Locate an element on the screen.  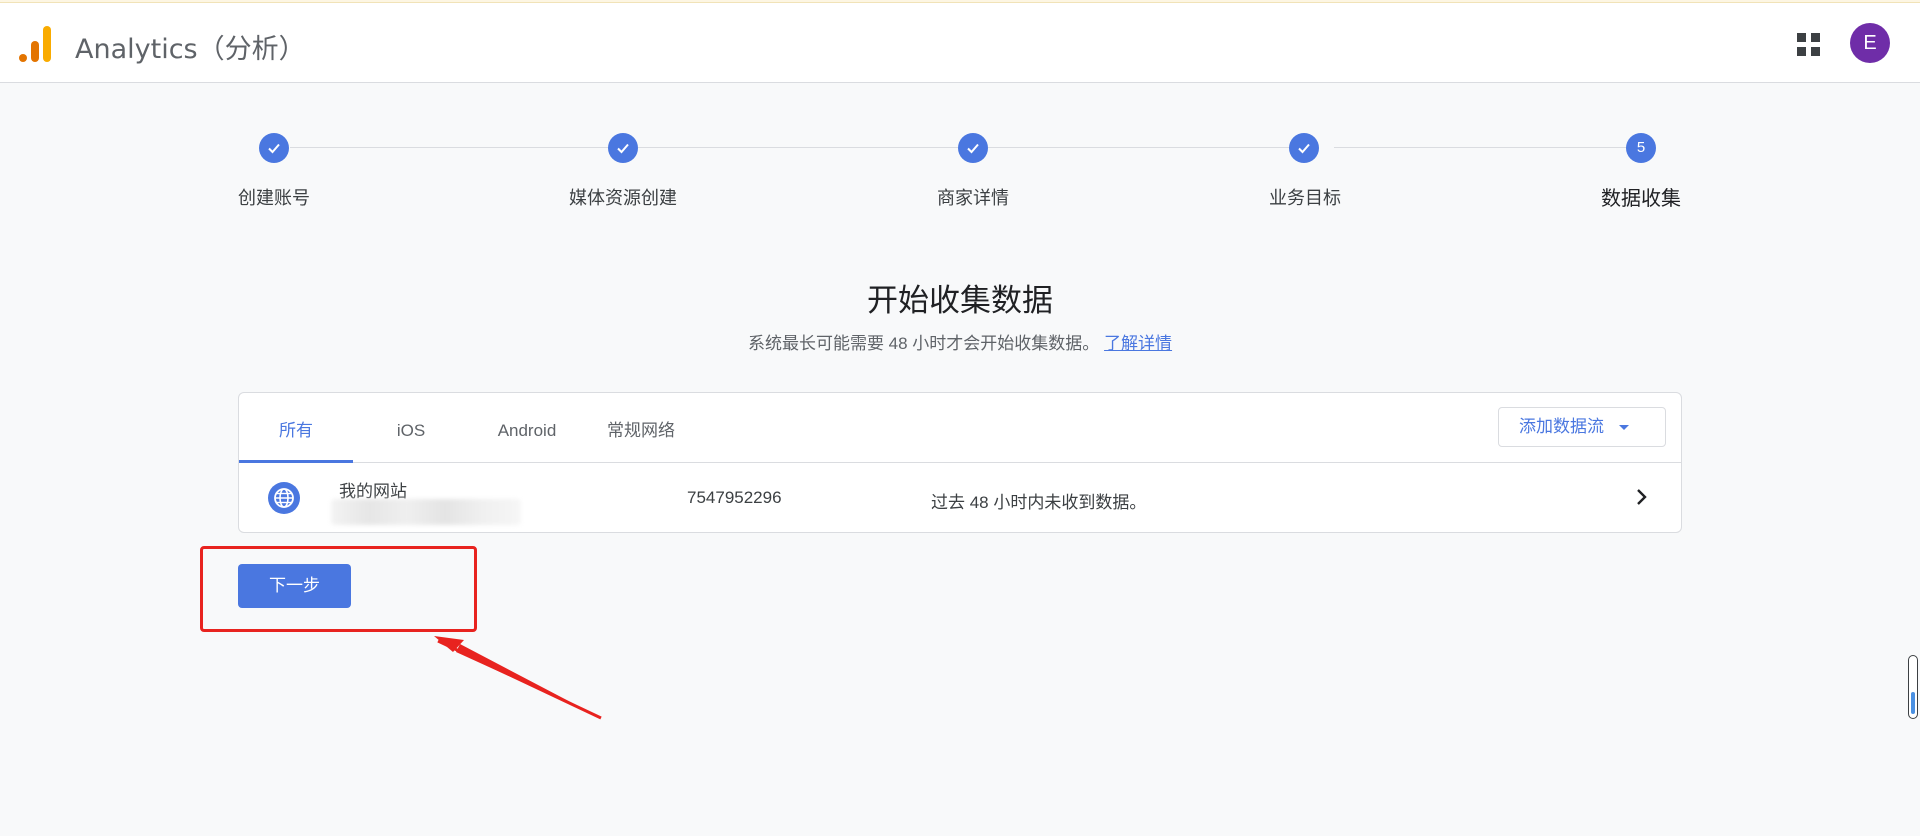
page-subtitle: 系统最长可能需要 48 小时才会开始收集数据。 了解详情 is located at coordinates (960, 341).